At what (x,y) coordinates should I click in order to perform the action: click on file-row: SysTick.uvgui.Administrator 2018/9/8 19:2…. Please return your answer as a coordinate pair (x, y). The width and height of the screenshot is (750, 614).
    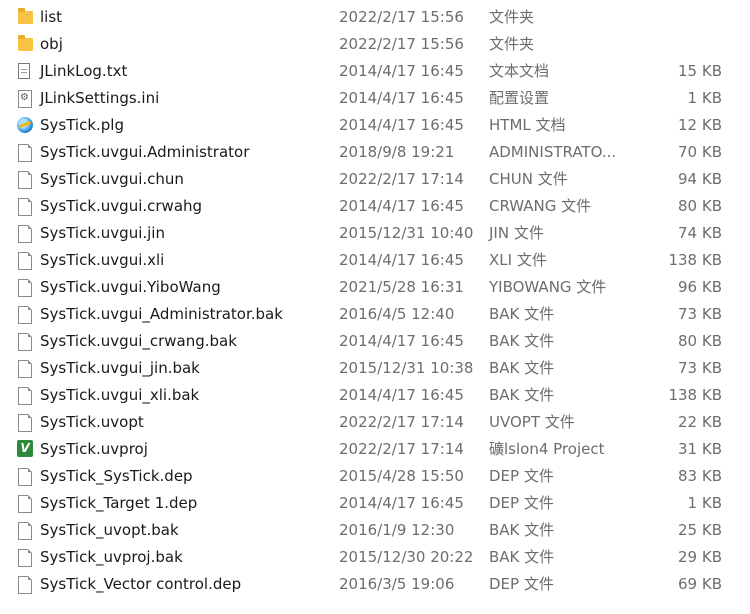
    Looking at the image, I should click on (375, 152).